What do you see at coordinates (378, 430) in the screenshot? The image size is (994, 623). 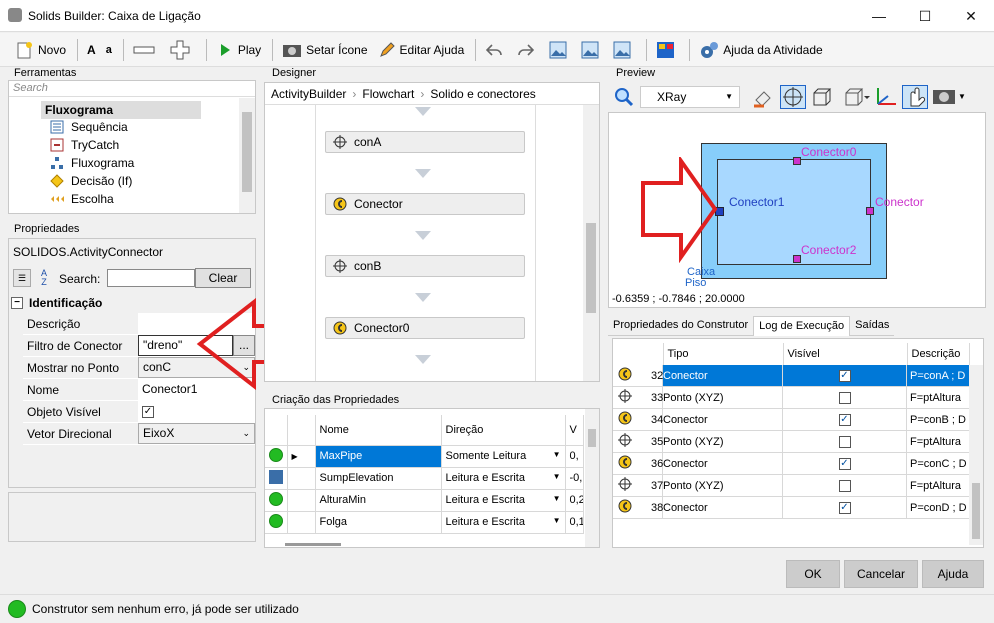 I see `column-header-nome: Nome` at bounding box center [378, 430].